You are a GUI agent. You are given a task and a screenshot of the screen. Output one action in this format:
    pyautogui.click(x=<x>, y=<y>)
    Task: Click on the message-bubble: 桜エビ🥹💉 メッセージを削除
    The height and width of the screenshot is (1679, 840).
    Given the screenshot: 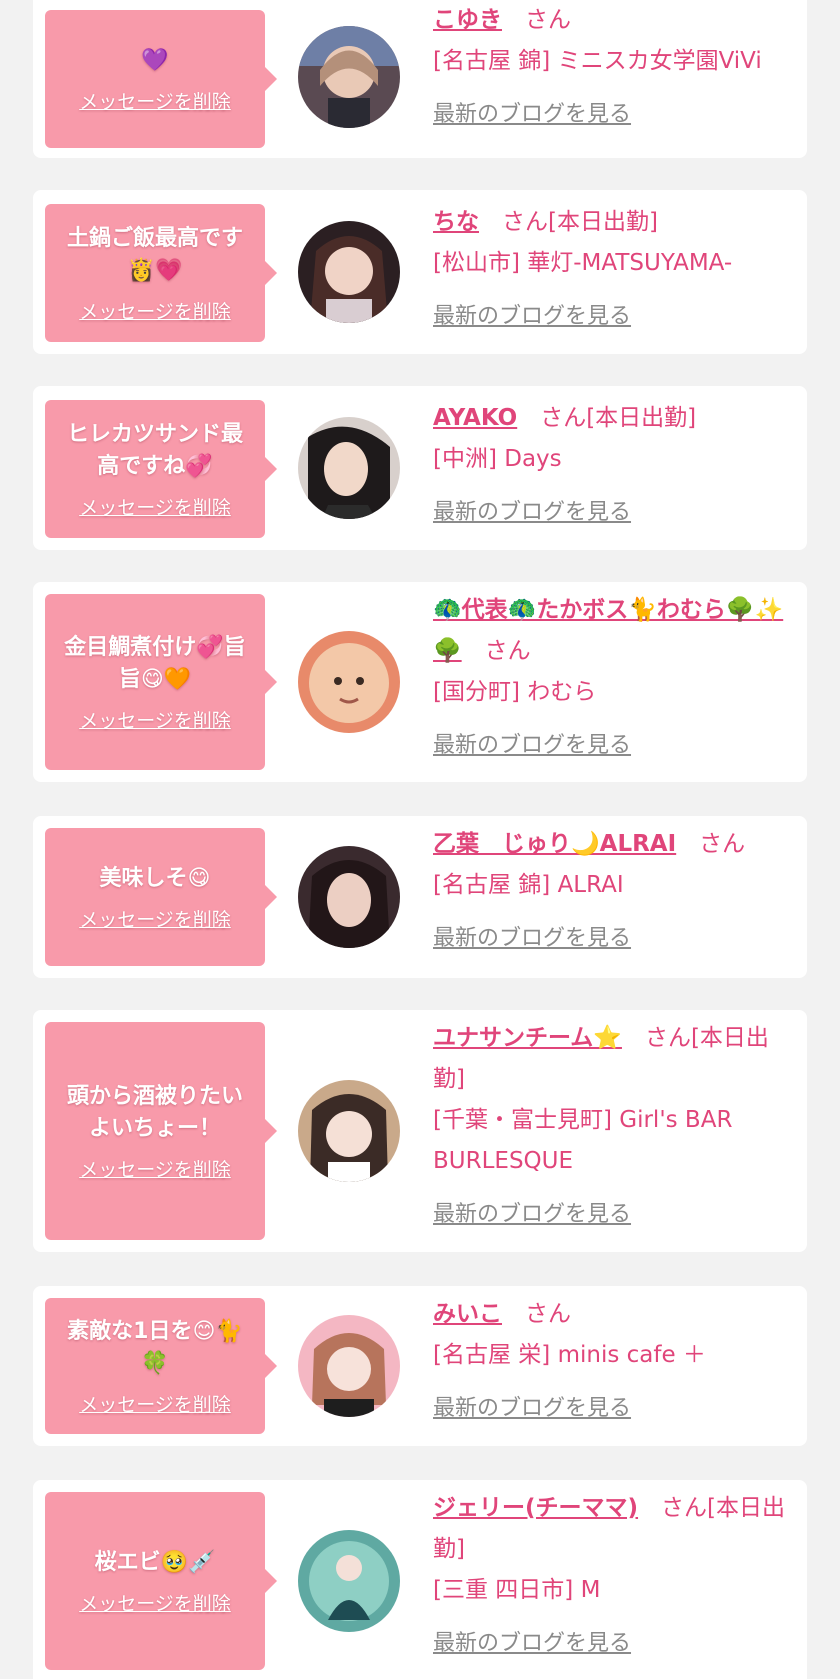 What is the action you would take?
    pyautogui.click(x=161, y=1581)
    